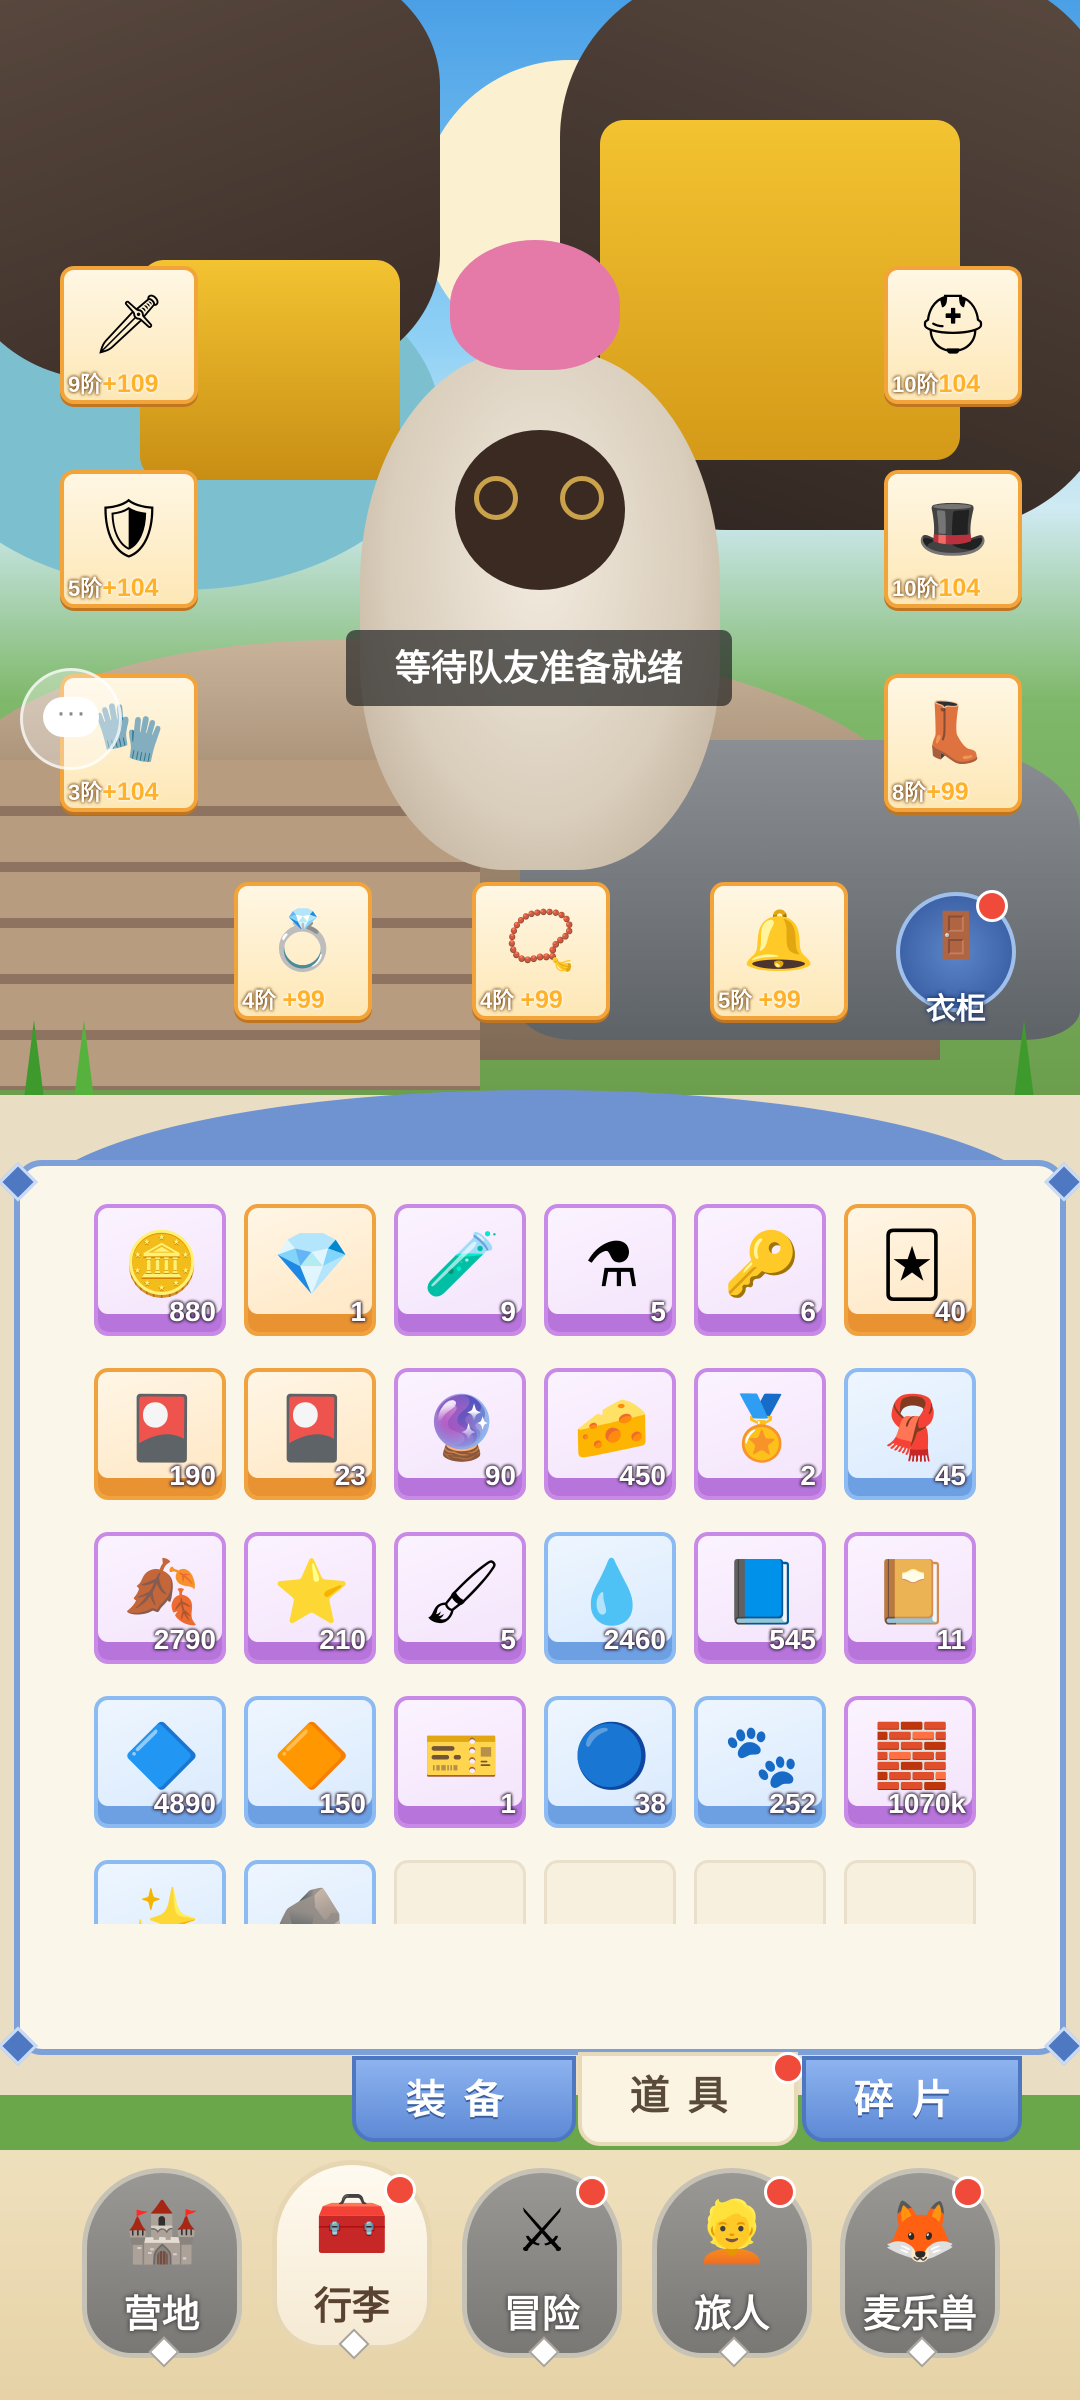  What do you see at coordinates (762, 1264) in the screenshot?
I see `golden-key-icon: 🔑` at bounding box center [762, 1264].